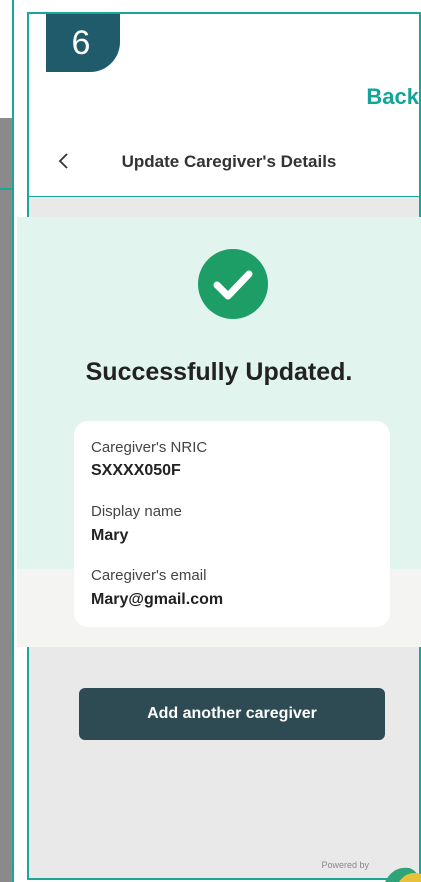  What do you see at coordinates (110, 535) in the screenshot?
I see `display-name-value: Mary` at bounding box center [110, 535].